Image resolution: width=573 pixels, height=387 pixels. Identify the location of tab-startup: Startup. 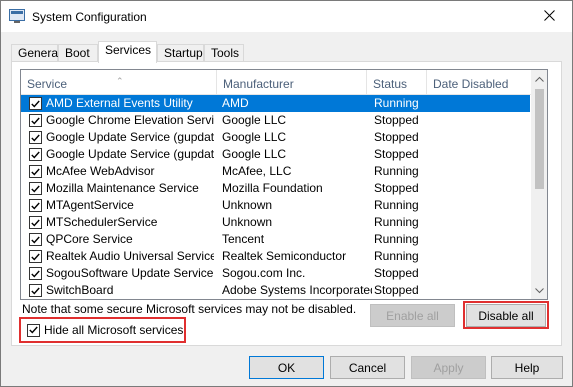
(180, 53).